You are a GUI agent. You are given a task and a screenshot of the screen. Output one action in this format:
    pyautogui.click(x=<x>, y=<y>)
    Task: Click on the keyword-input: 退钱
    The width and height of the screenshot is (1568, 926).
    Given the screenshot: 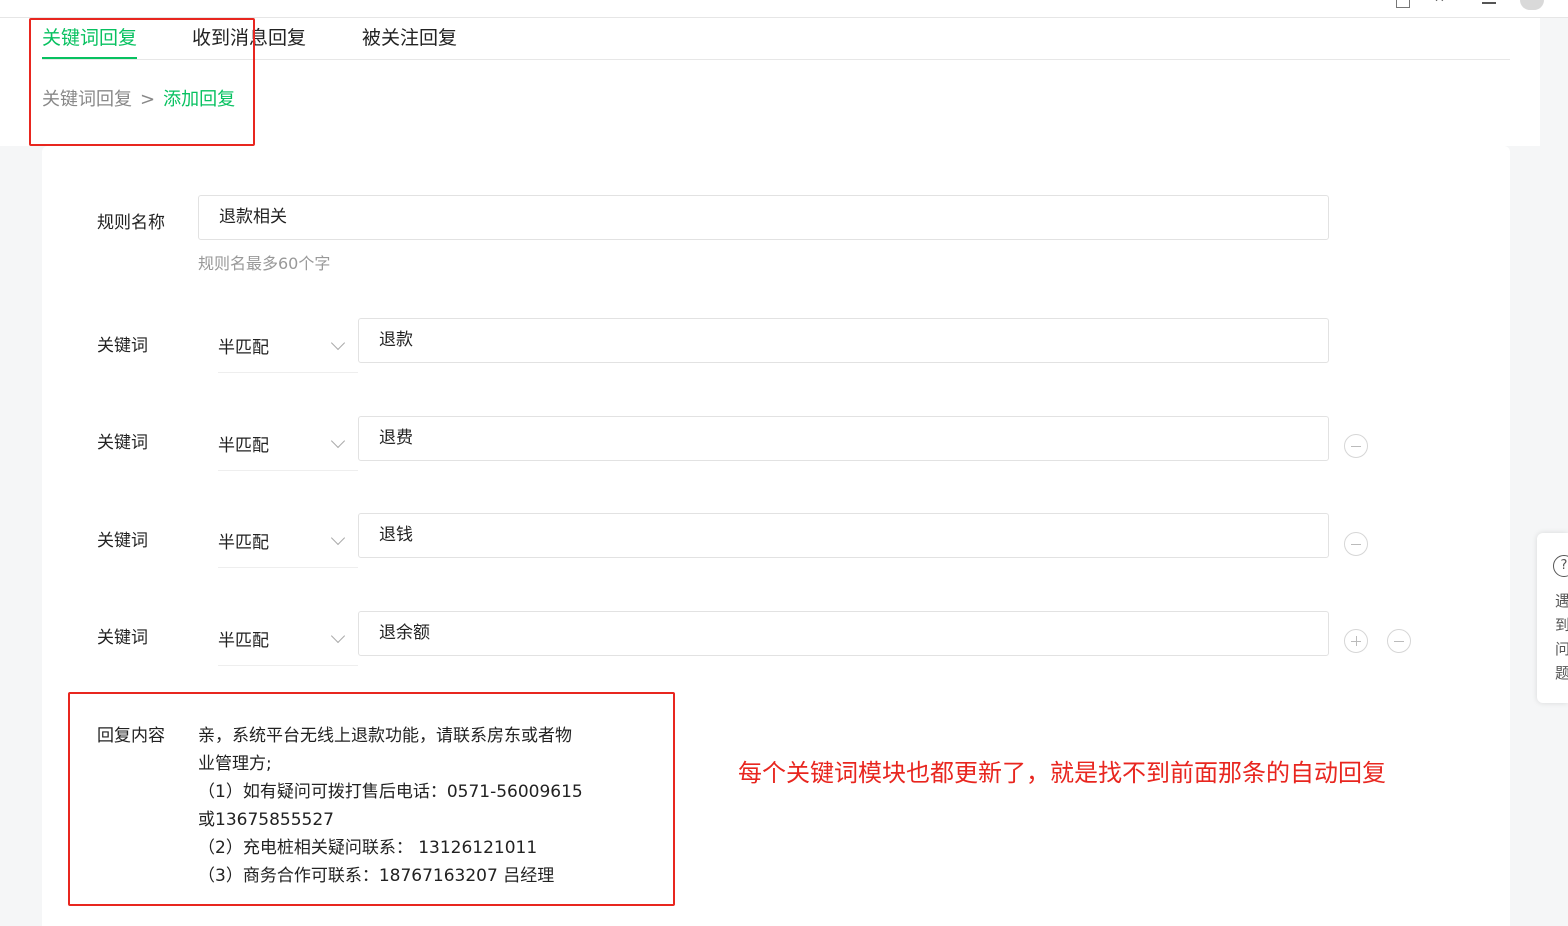 What is the action you would take?
    pyautogui.click(x=843, y=535)
    